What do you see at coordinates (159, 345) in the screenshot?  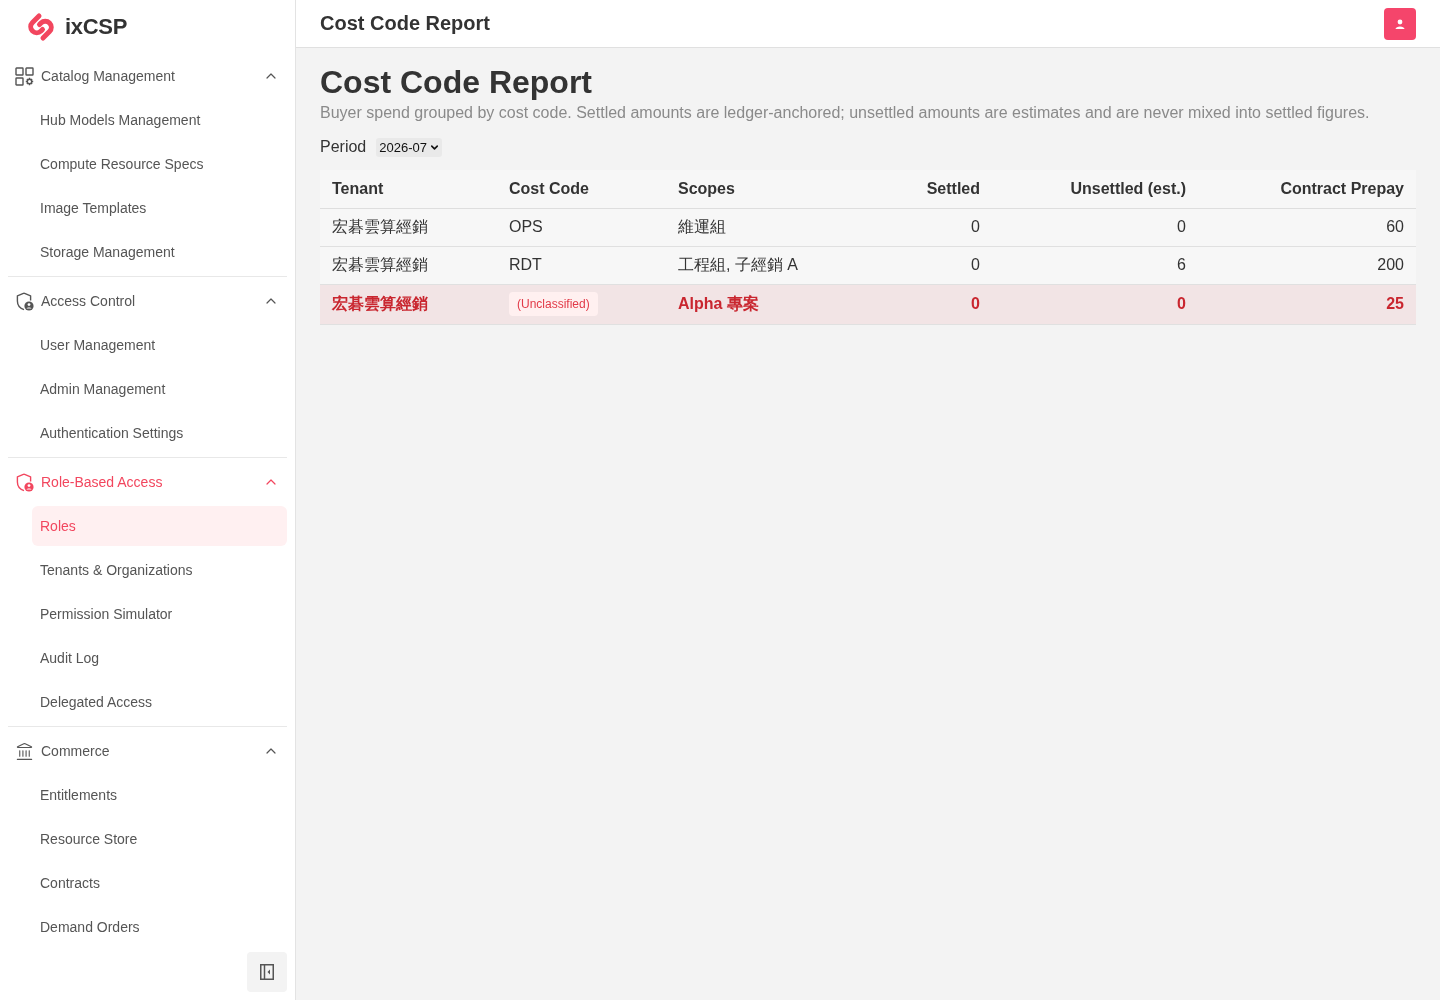 I see `sidebar-item: User Management` at bounding box center [159, 345].